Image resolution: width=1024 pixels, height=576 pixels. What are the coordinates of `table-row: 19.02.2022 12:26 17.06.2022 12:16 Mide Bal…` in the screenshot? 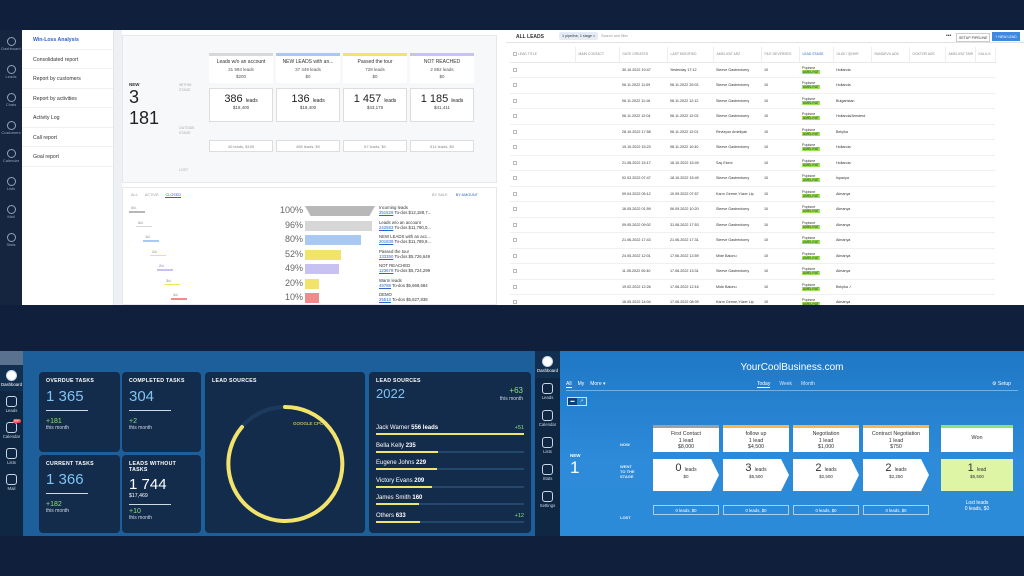 It's located at (752, 287).